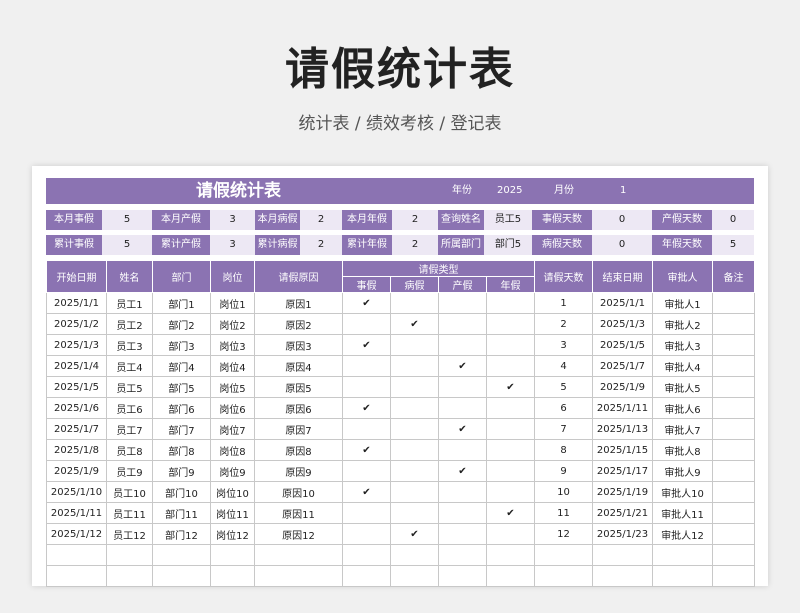 The height and width of the screenshot is (613, 800). What do you see at coordinates (563, 276) in the screenshot?
I see `header-days: 请假天数` at bounding box center [563, 276].